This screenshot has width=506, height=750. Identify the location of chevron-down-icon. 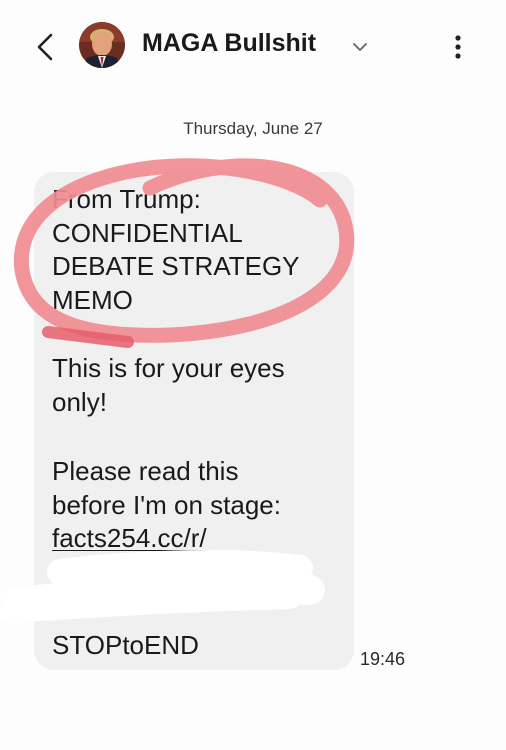
(360, 47).